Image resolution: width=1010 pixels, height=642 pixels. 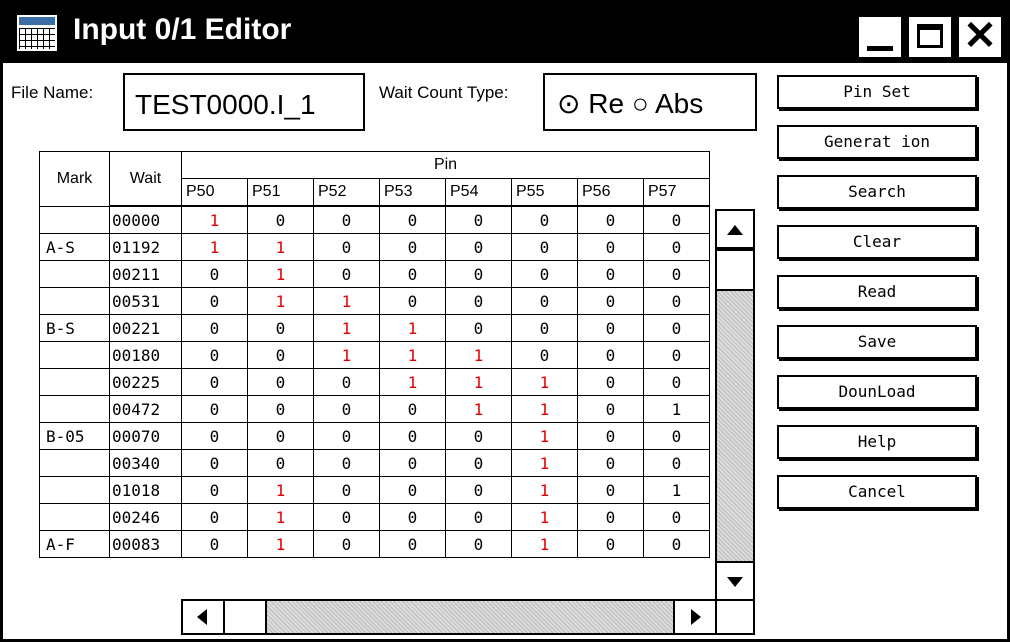 What do you see at coordinates (145, 544) in the screenshot?
I see `wait-cell: 00083` at bounding box center [145, 544].